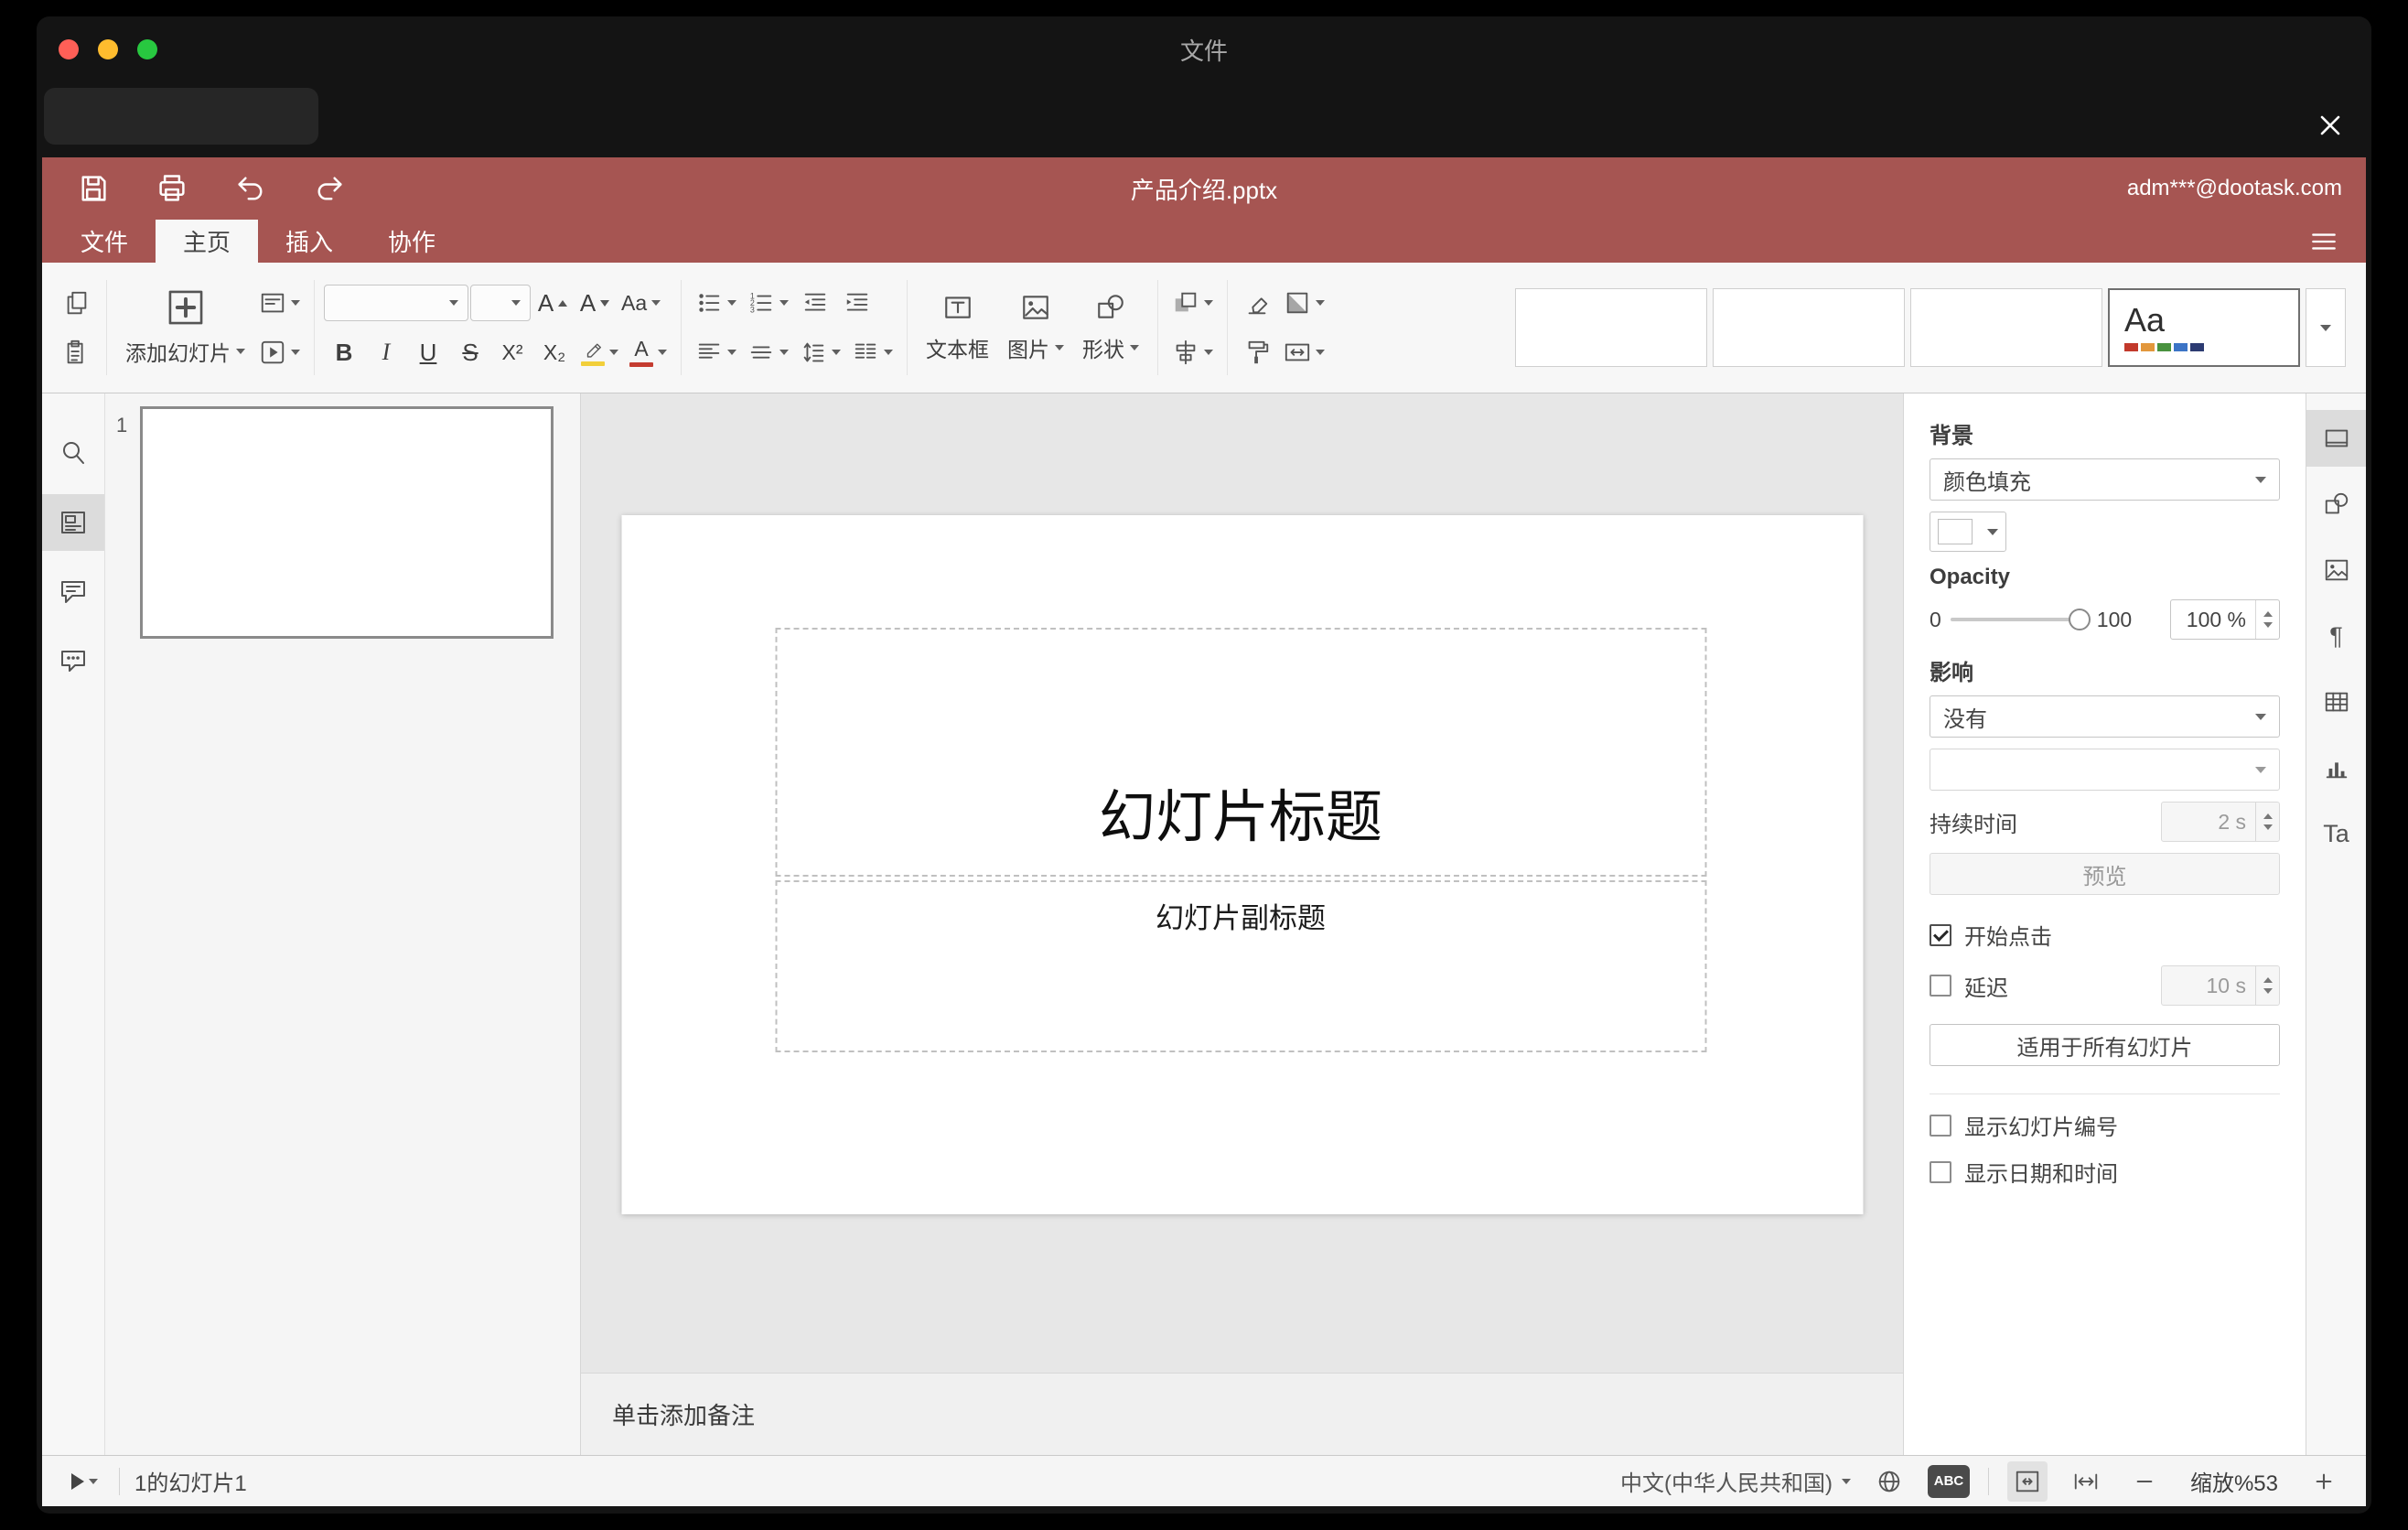 Image resolution: width=2408 pixels, height=1530 pixels. Describe the element at coordinates (386, 352) in the screenshot. I see `italic-button: I` at that location.